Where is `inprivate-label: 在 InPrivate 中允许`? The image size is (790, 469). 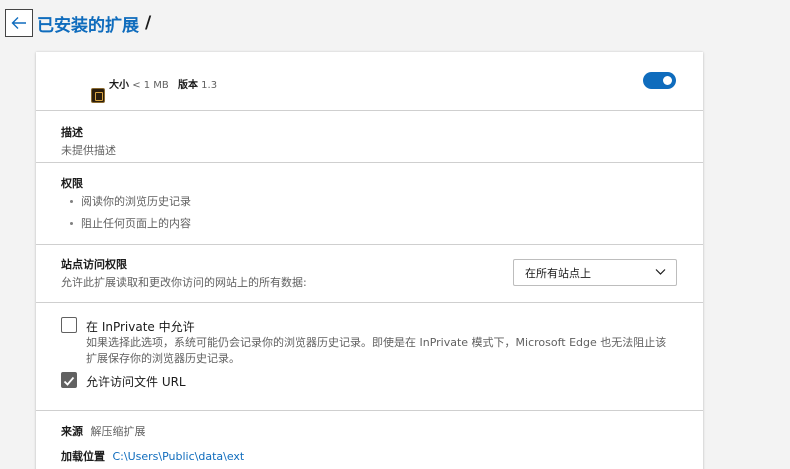 inprivate-label: 在 InPrivate 中允许 is located at coordinates (140, 327).